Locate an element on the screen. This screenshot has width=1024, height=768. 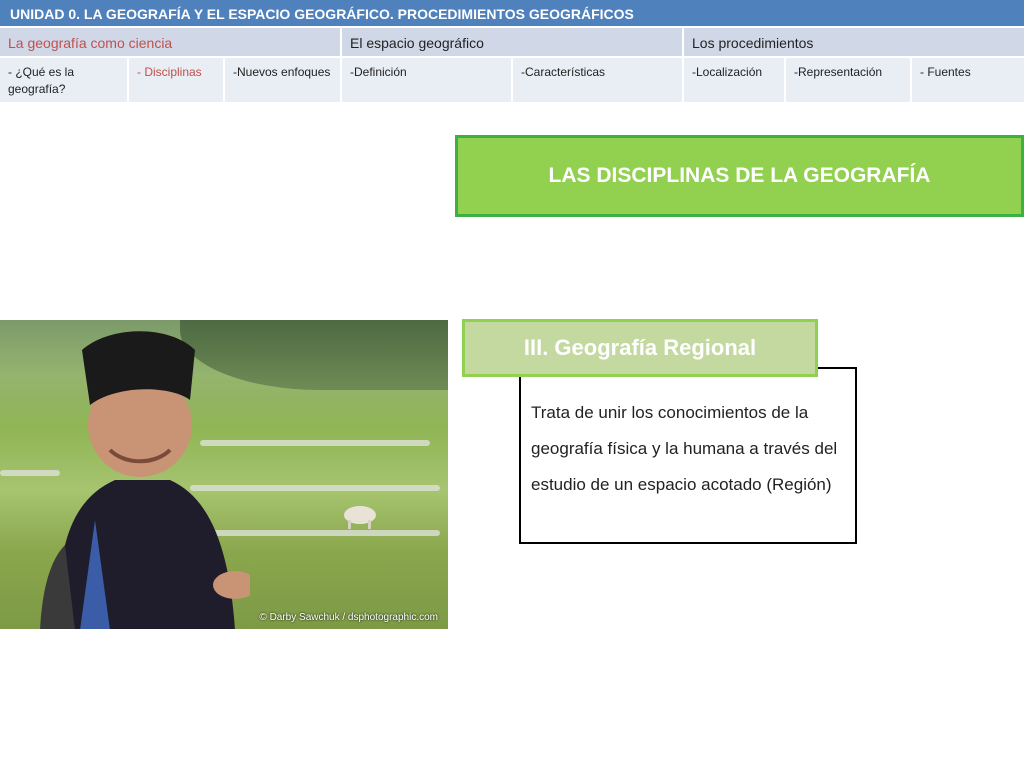
subsection-fuentes: - Fuentes is located at coordinates (968, 81).